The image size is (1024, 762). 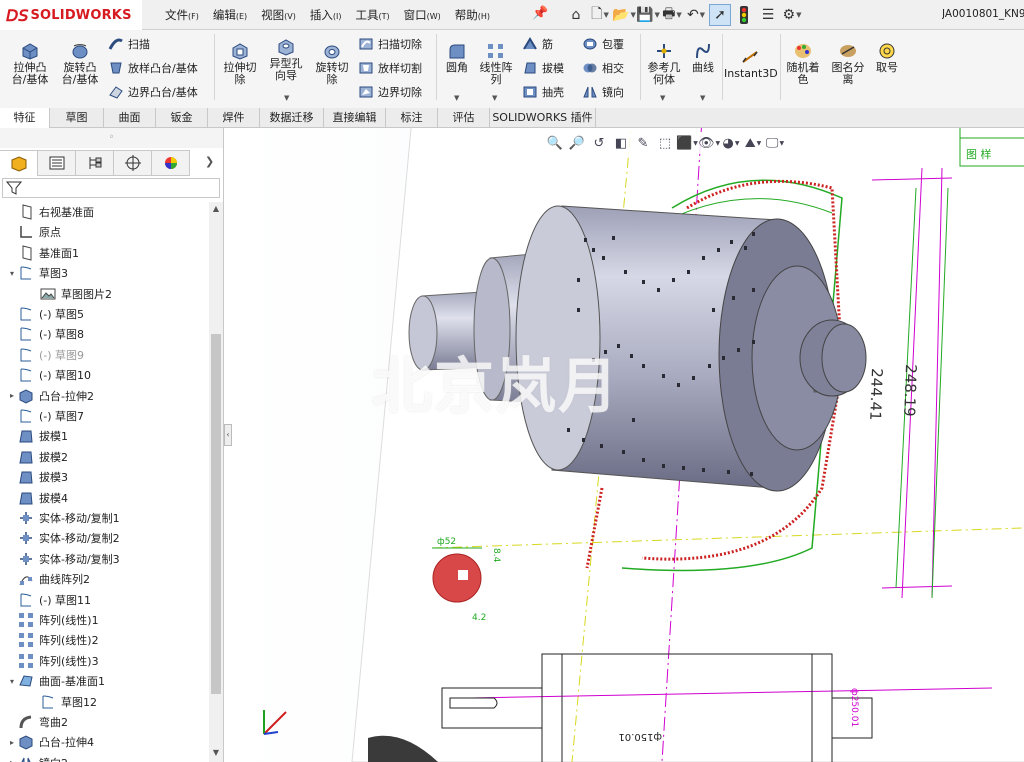 What do you see at coordinates (57, 163) in the screenshot?
I see `property-manager-tab` at bounding box center [57, 163].